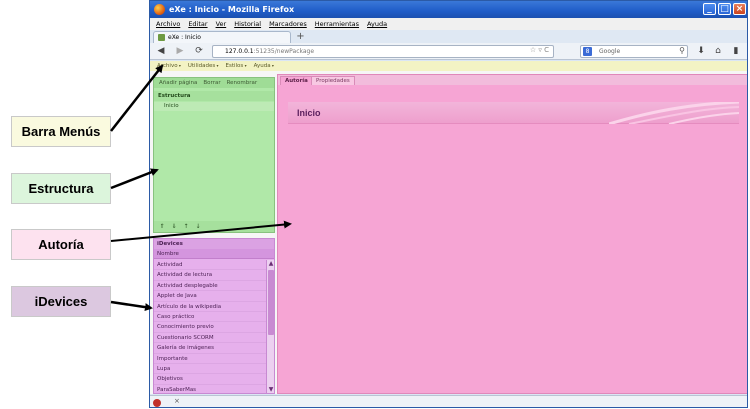 Image resolution: width=750 pixels, height=409 pixels. What do you see at coordinates (210, 307) in the screenshot?
I see `idevice-item: Artículo de la wikipedia` at bounding box center [210, 307].